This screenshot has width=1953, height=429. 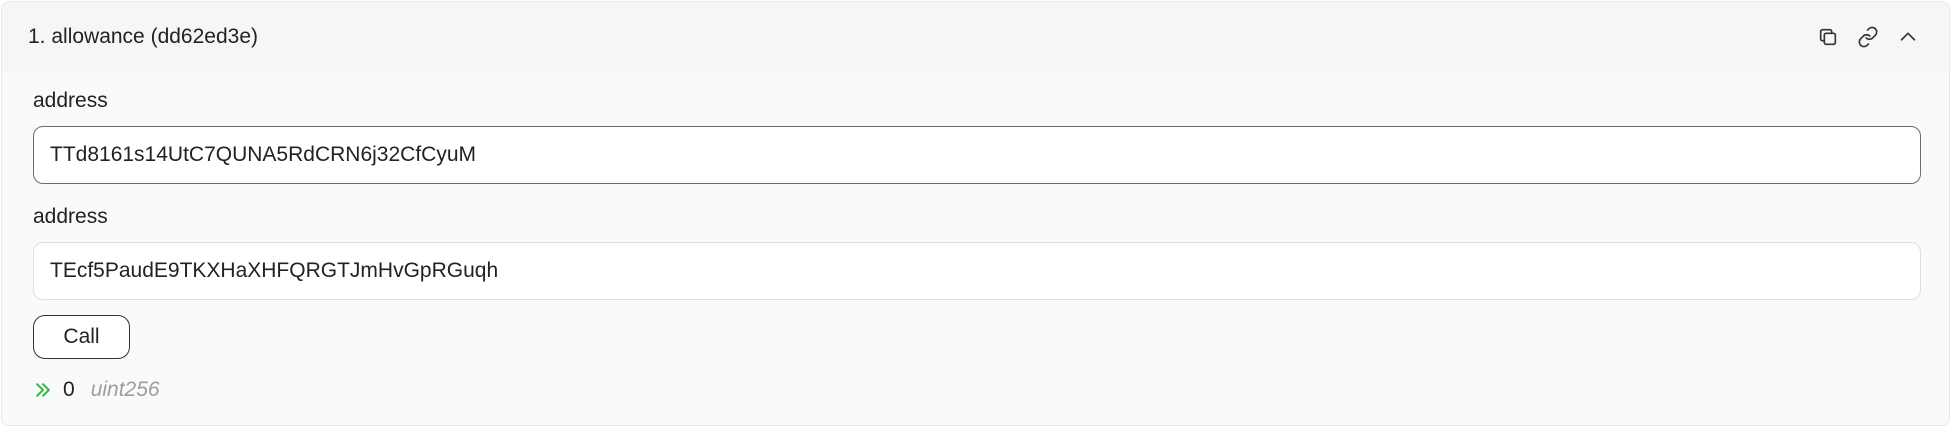 I want to click on chevron-up-icon, so click(x=1908, y=37).